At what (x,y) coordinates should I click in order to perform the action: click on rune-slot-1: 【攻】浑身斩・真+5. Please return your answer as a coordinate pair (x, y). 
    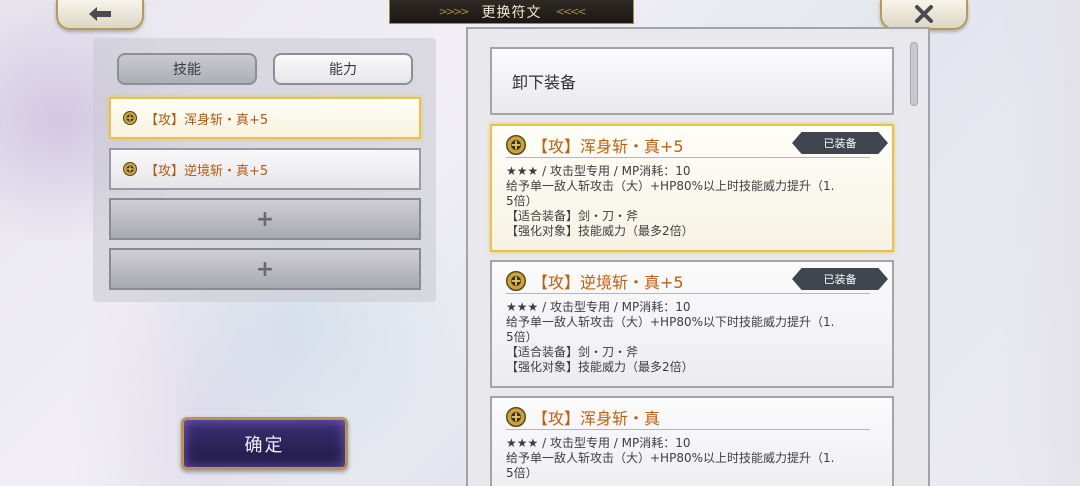
    Looking at the image, I should click on (265, 118).